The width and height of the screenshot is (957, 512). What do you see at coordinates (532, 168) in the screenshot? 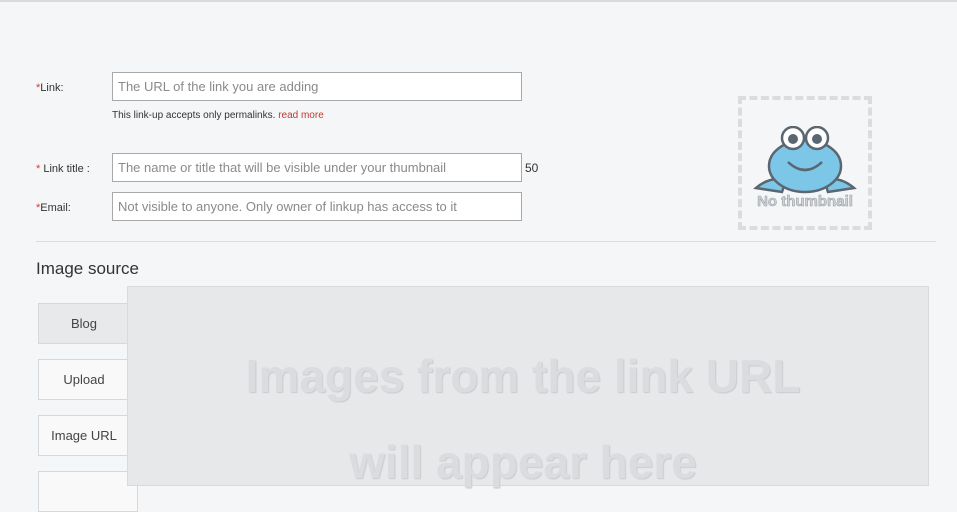
I see `title-char-counter: 50` at bounding box center [532, 168].